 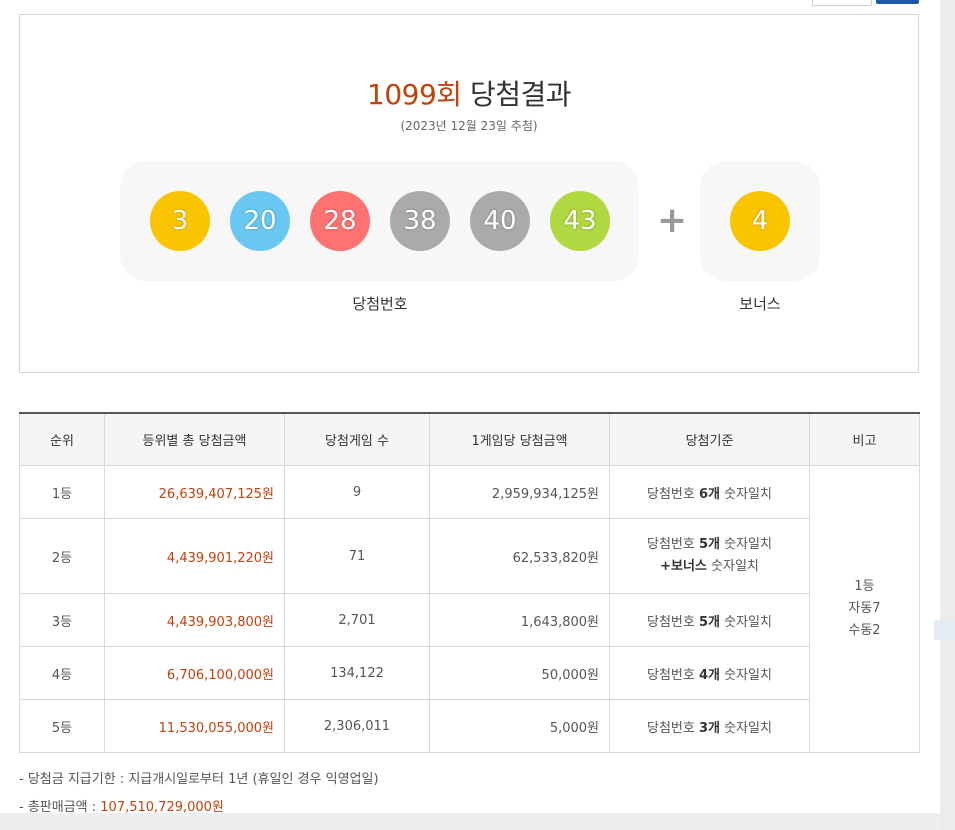 I want to click on rank-cell: 1등, so click(x=62, y=492).